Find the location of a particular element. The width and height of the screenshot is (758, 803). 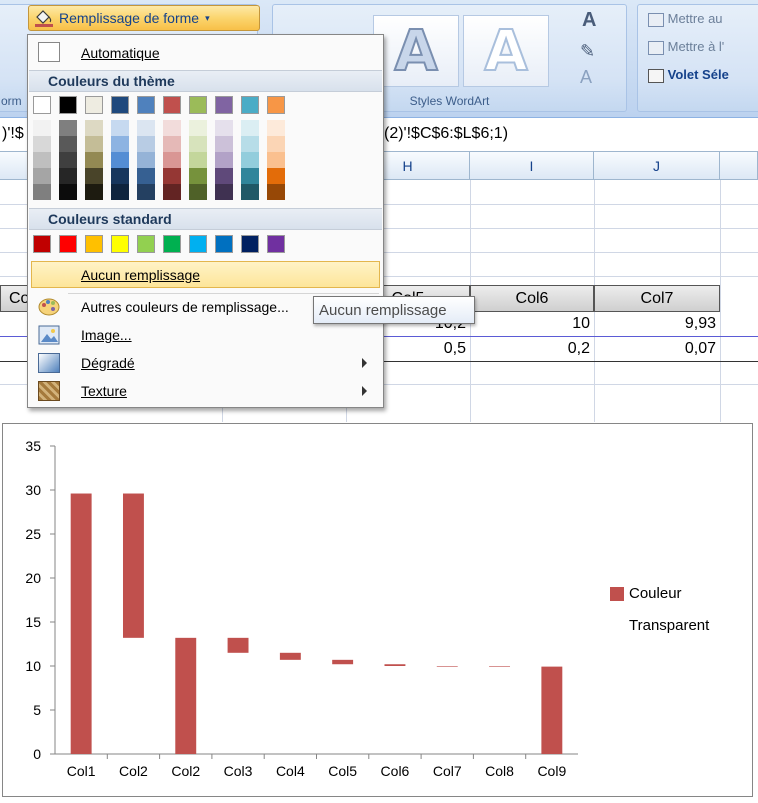

table-header-cell: Col6 is located at coordinates (532, 298).